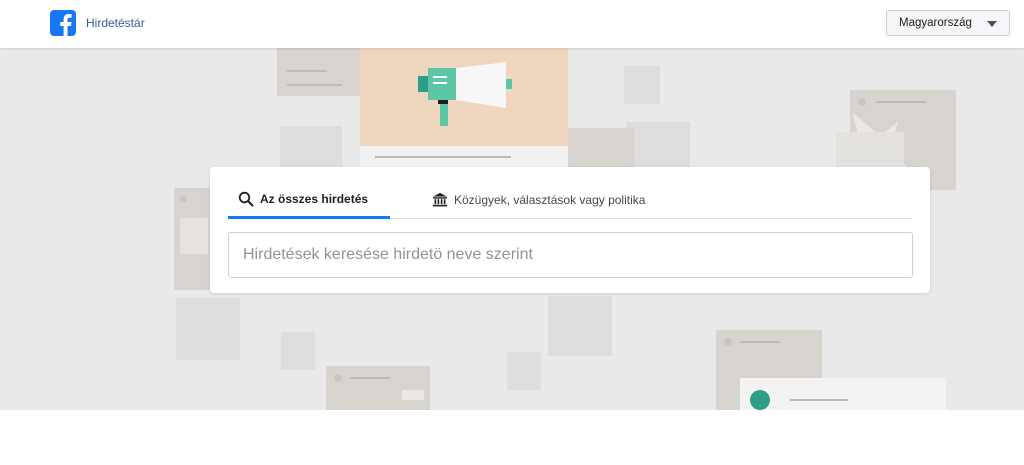  I want to click on tab-all-ads-label: Az összes hirdetés, so click(314, 198).